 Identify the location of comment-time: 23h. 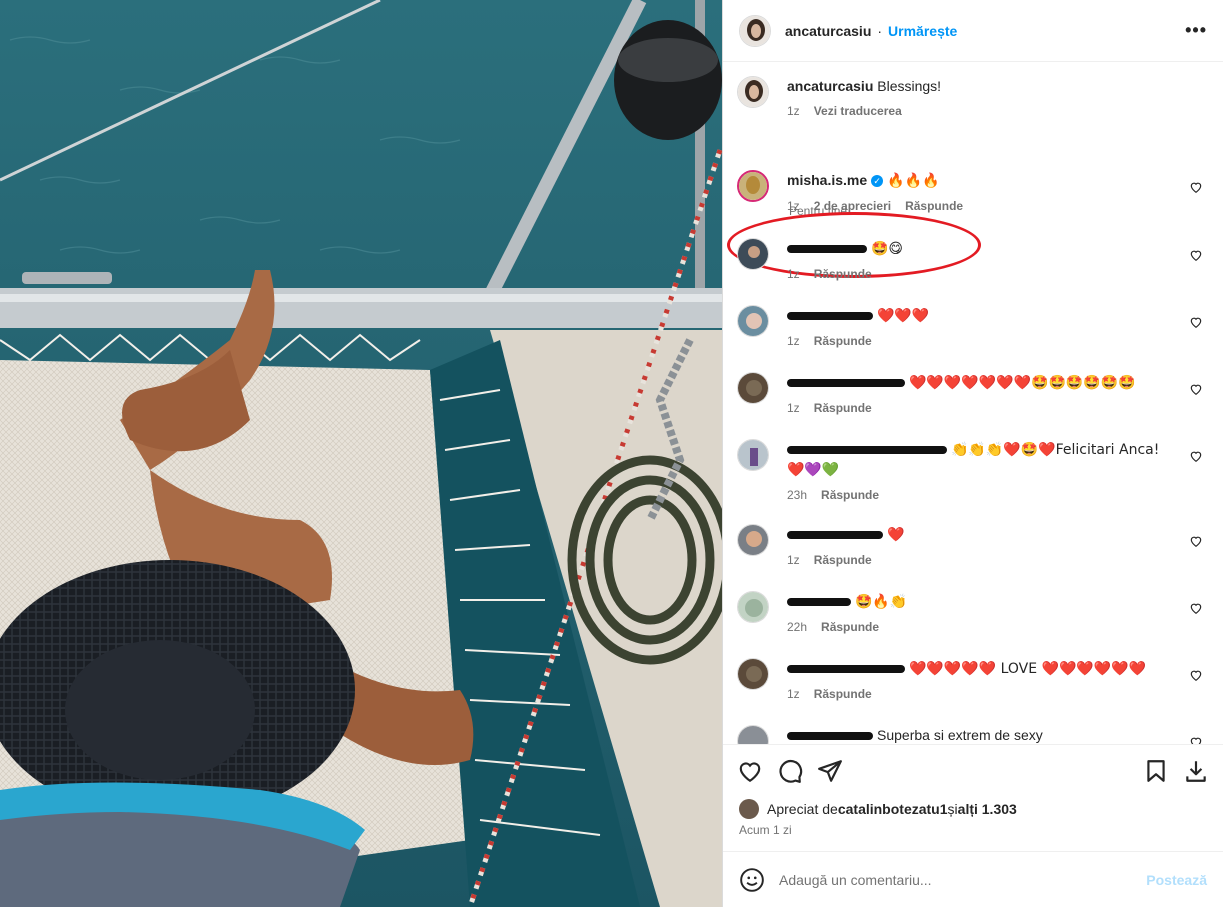
(797, 495).